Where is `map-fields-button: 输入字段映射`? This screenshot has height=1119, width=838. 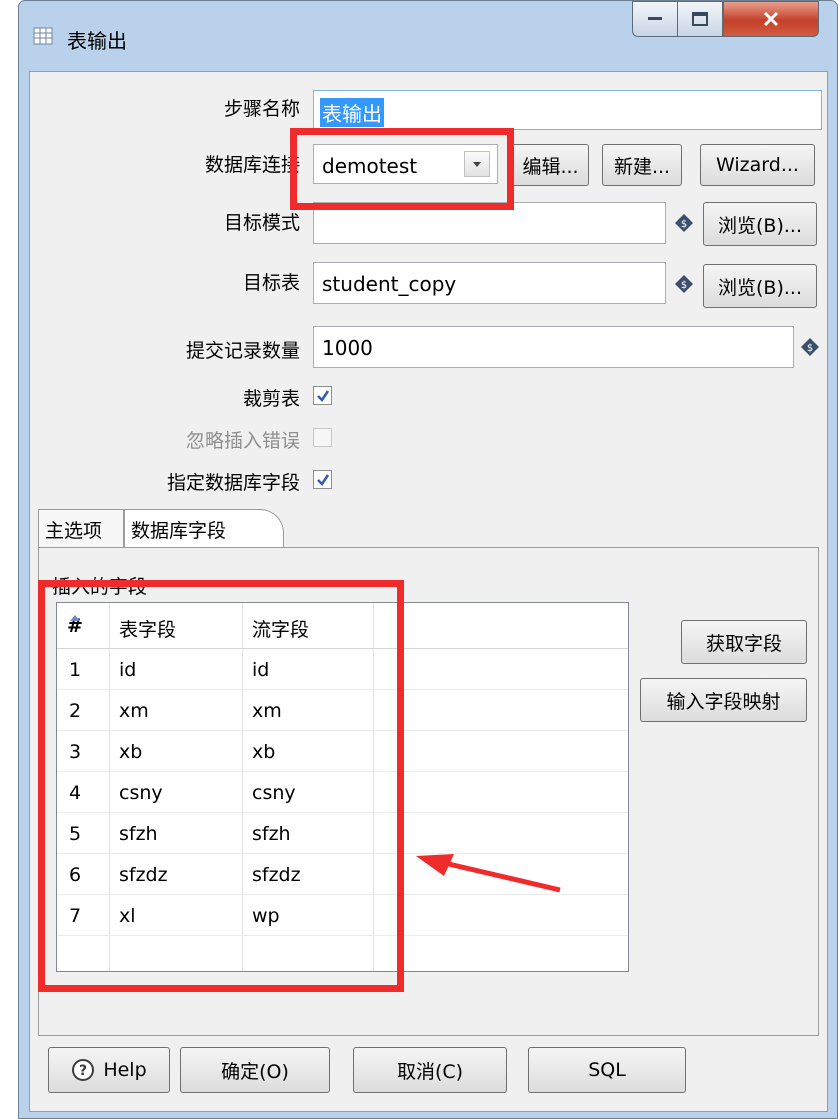 map-fields-button: 输入字段映射 is located at coordinates (723, 700).